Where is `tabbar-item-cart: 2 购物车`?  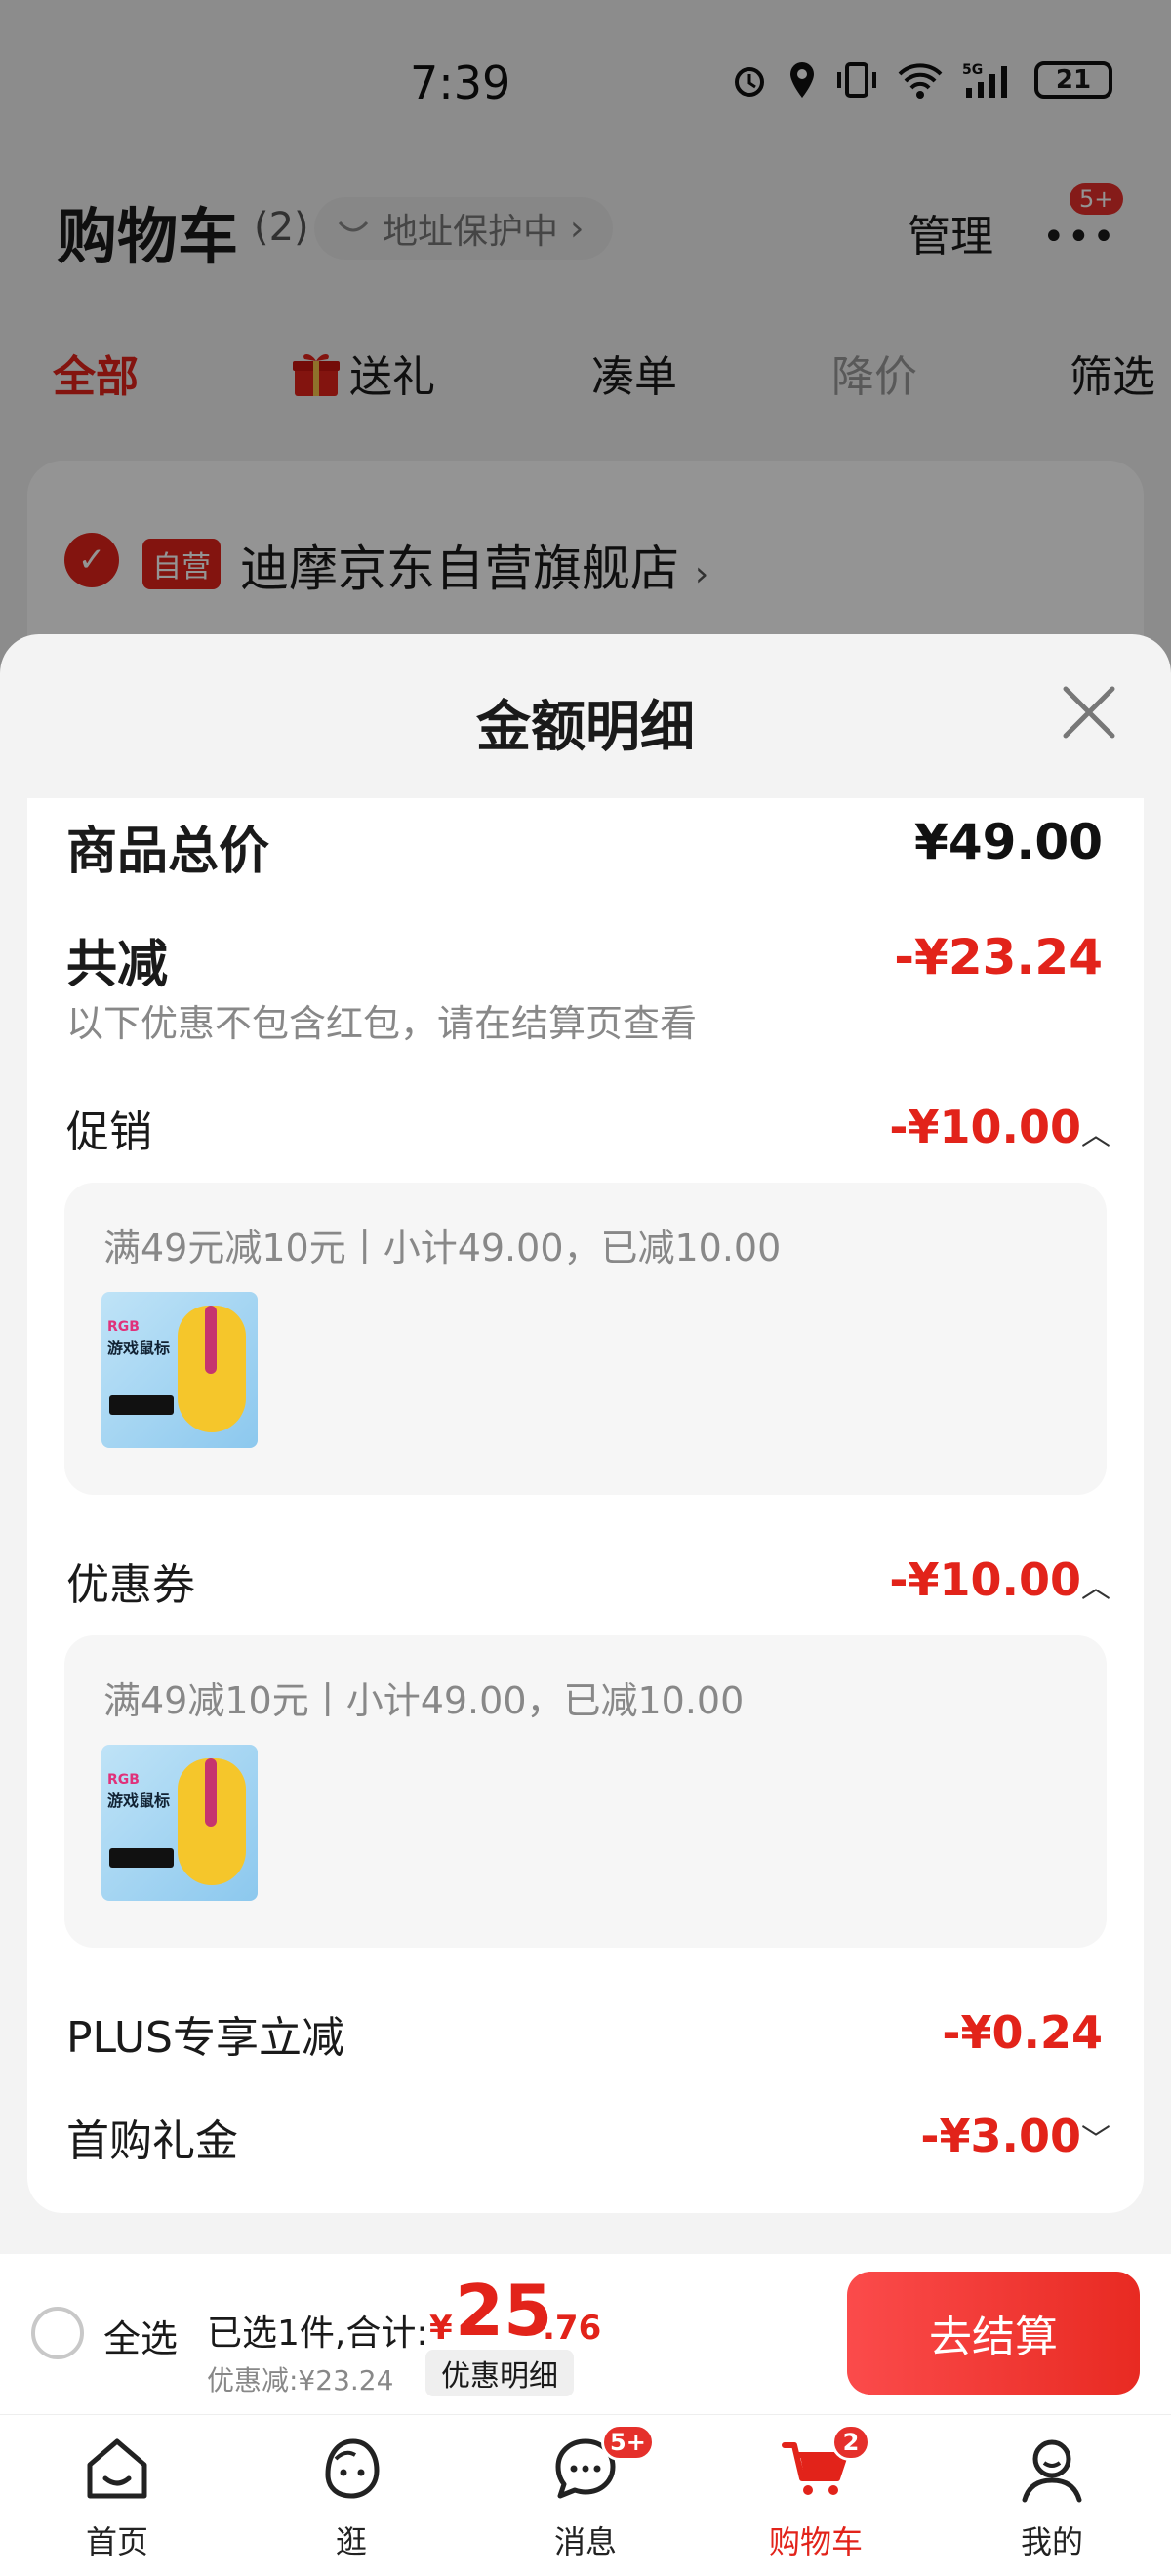 tabbar-item-cart: 2 购物车 is located at coordinates (816, 2495).